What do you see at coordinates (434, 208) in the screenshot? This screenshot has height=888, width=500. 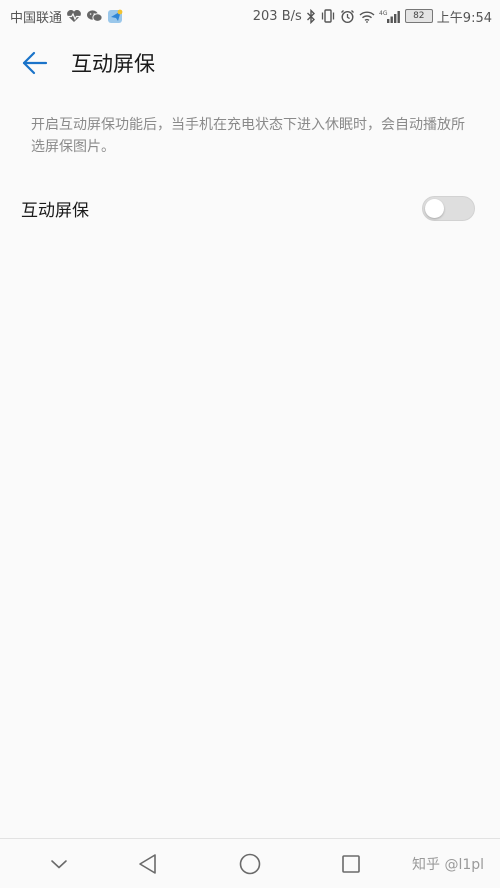 I see `toggle-knob` at bounding box center [434, 208].